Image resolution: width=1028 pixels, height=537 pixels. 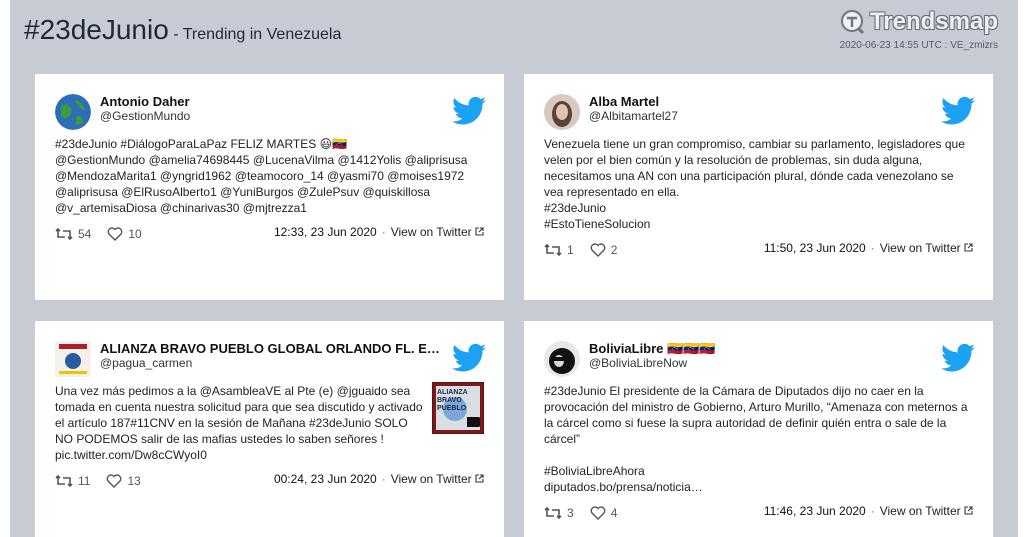 I want to click on author-name: Antonio Daher, so click(x=145, y=101).